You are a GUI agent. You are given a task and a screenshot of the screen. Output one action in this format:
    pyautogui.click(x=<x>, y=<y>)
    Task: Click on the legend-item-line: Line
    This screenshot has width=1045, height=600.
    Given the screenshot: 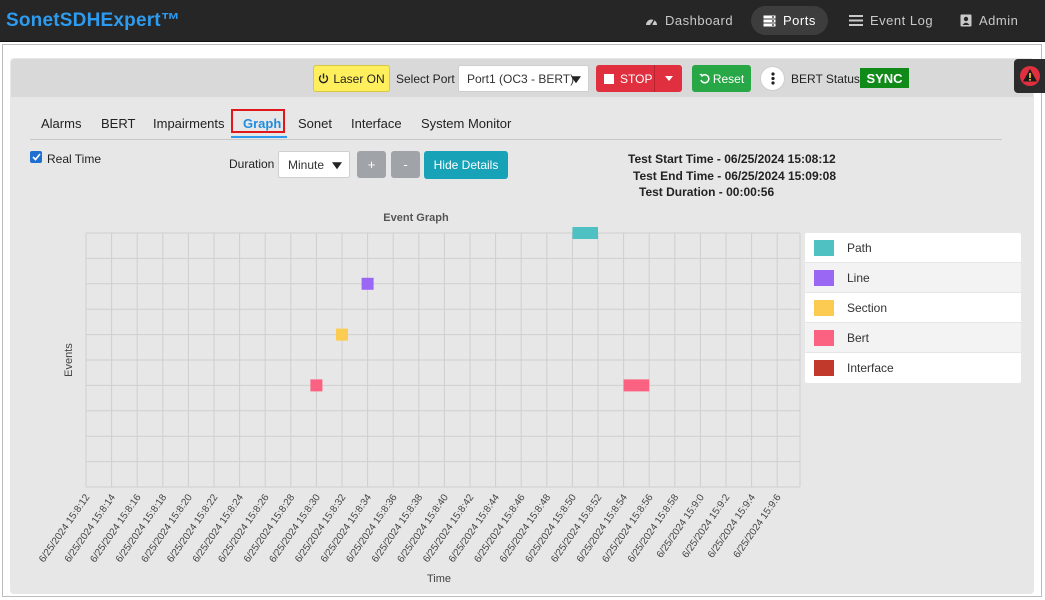 What is the action you would take?
    pyautogui.click(x=913, y=278)
    